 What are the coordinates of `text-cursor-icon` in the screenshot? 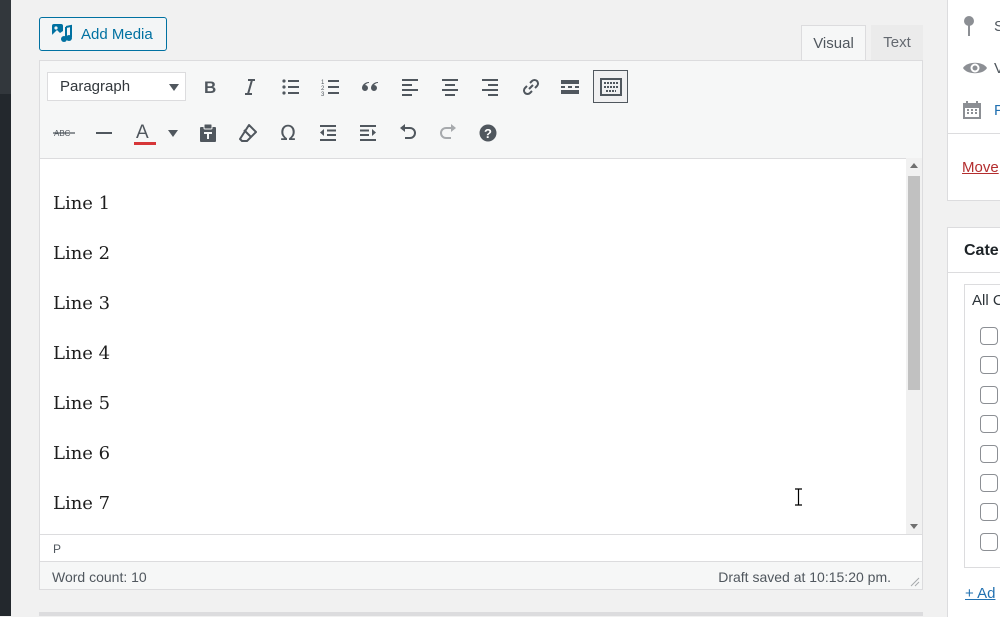 It's located at (798, 497).